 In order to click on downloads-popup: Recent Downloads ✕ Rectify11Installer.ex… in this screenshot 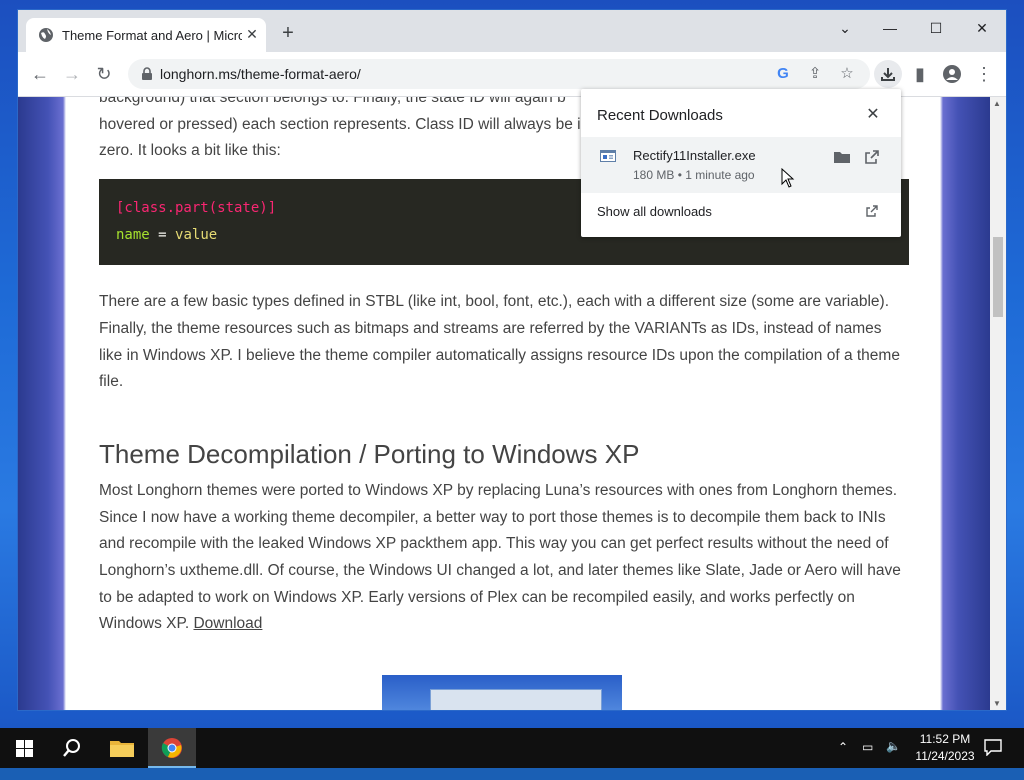, I will do `click(741, 163)`.